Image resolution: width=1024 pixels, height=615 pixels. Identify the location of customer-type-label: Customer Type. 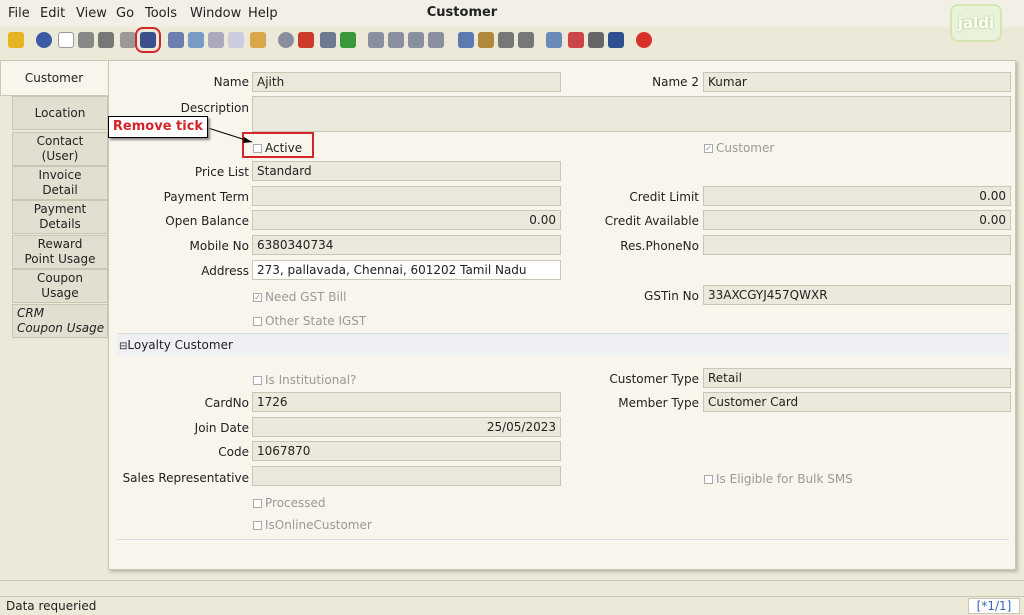
(654, 379).